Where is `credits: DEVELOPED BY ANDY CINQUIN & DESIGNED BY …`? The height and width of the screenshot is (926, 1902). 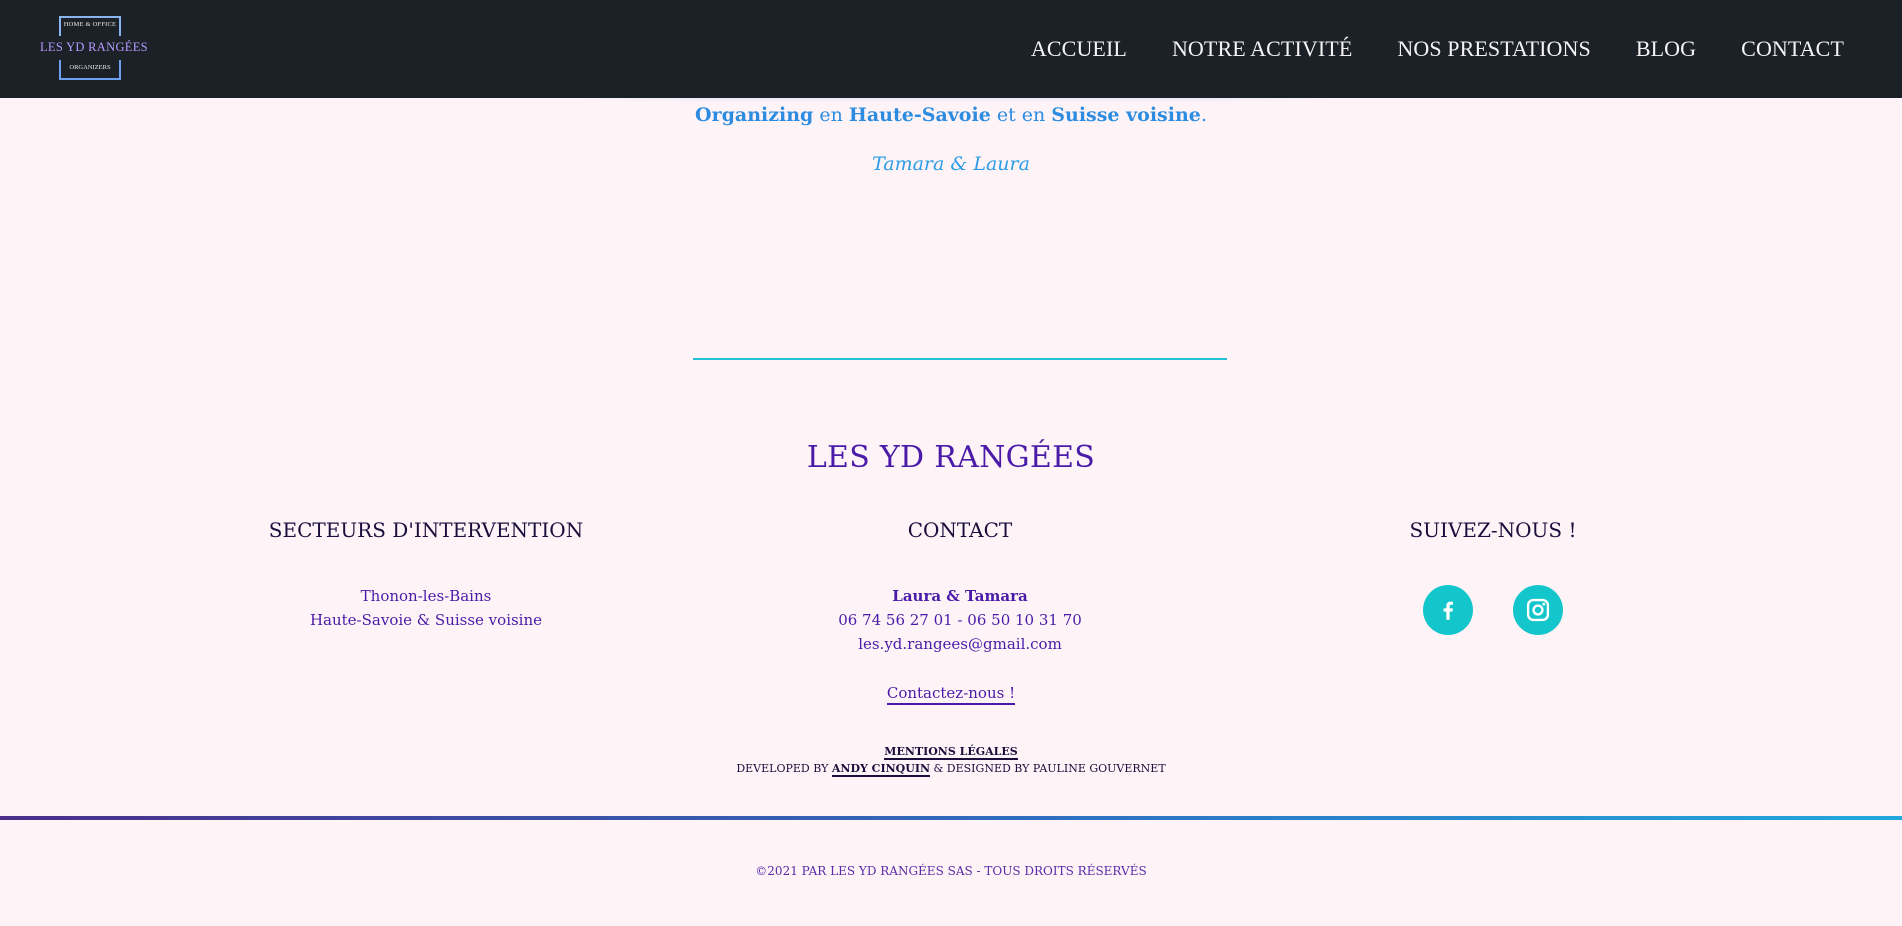 credits: DEVELOPED BY ANDY CINQUIN & DESIGNED BY … is located at coordinates (951, 769).